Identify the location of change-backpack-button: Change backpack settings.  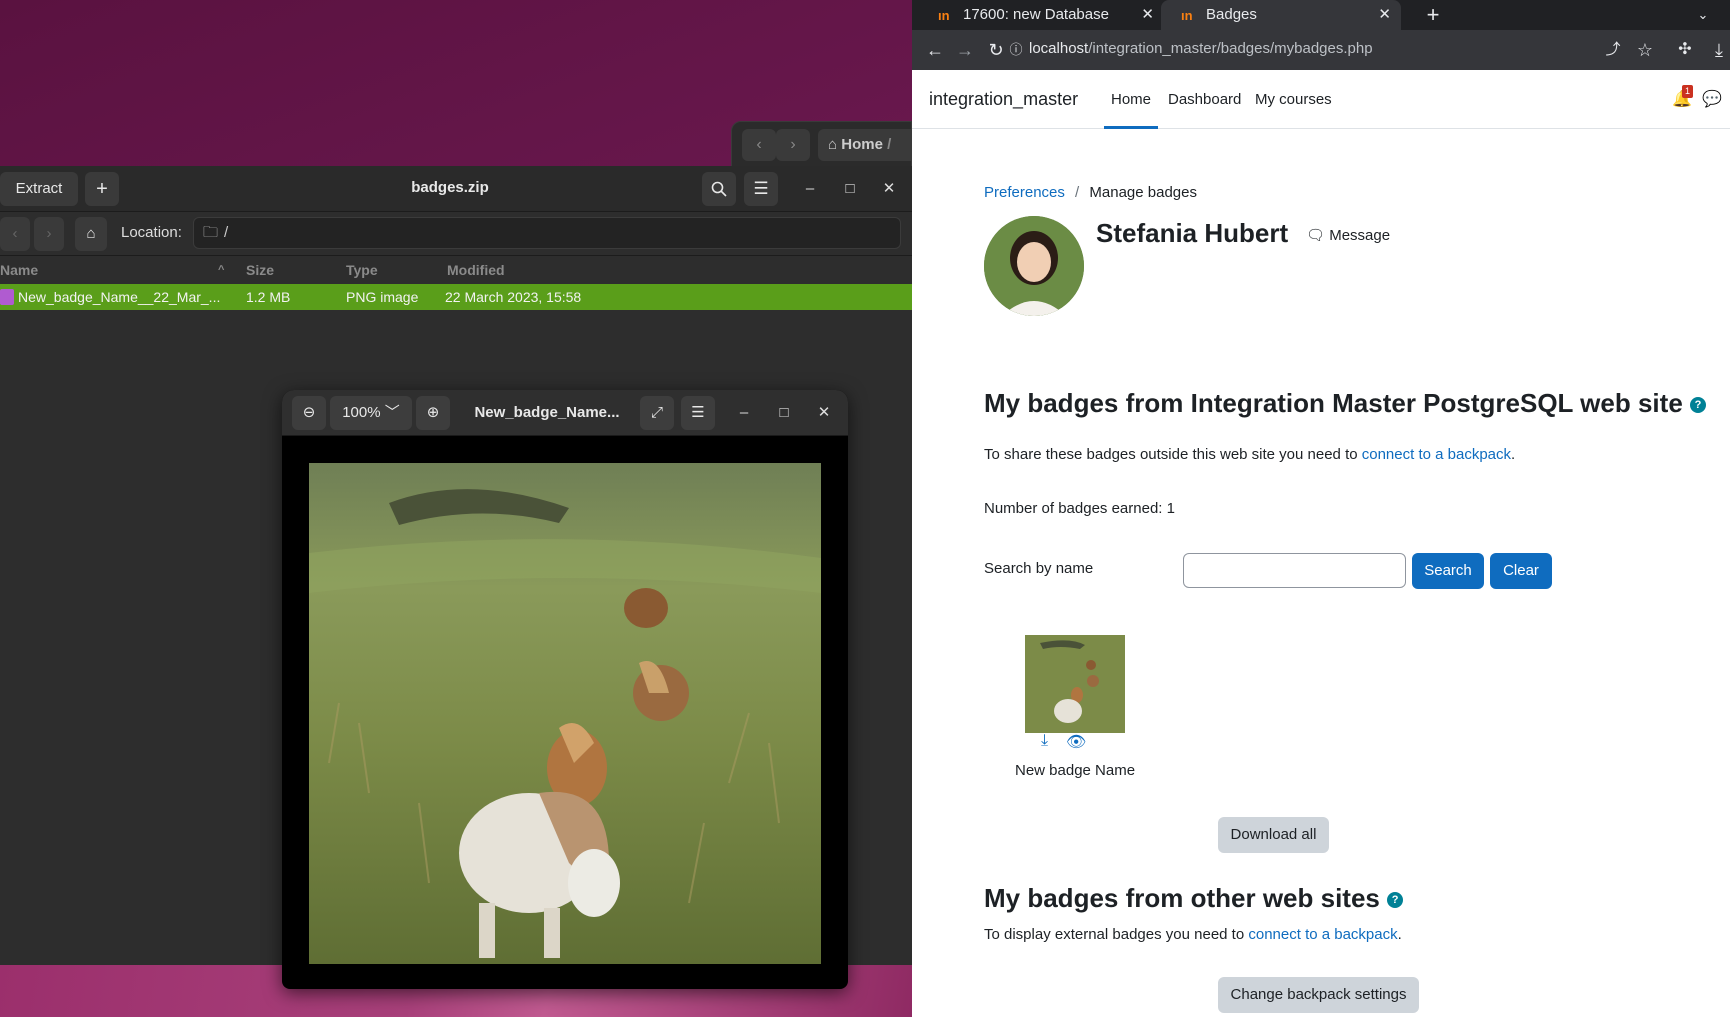
(1318, 995).